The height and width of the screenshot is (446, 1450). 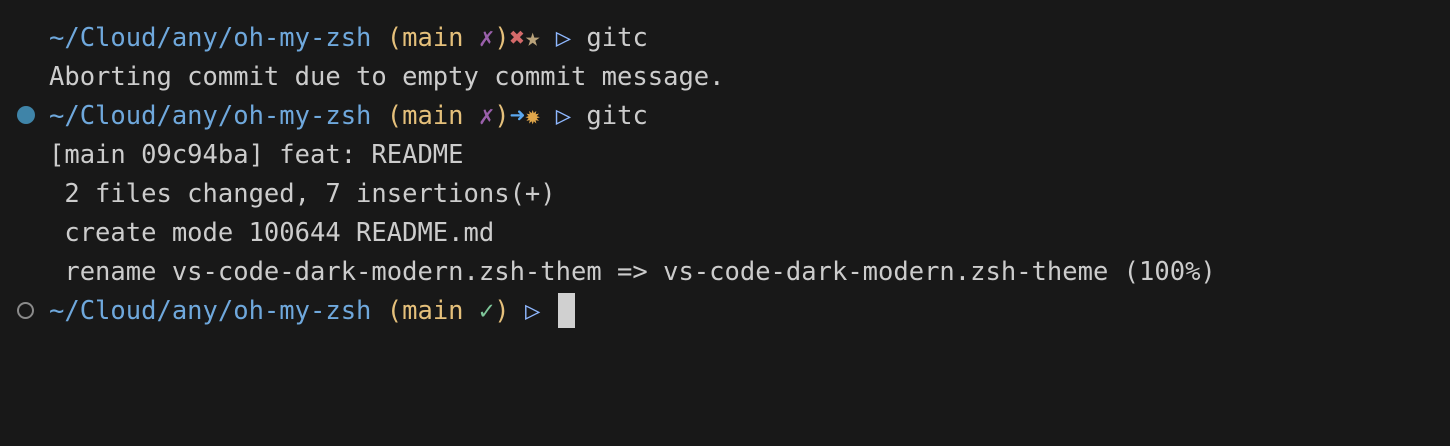 What do you see at coordinates (486, 311) in the screenshot?
I see `git-clean-icon: ✓` at bounding box center [486, 311].